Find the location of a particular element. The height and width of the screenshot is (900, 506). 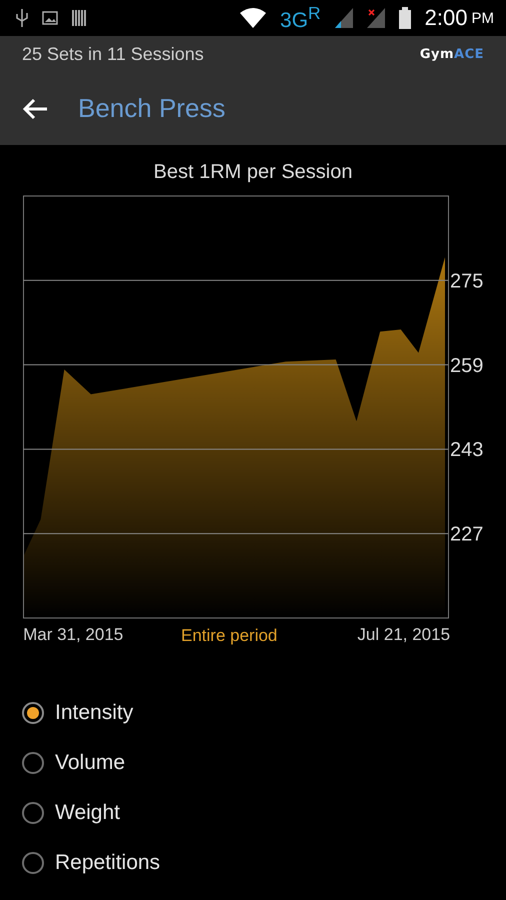

usb-icon is located at coordinates (22, 18).